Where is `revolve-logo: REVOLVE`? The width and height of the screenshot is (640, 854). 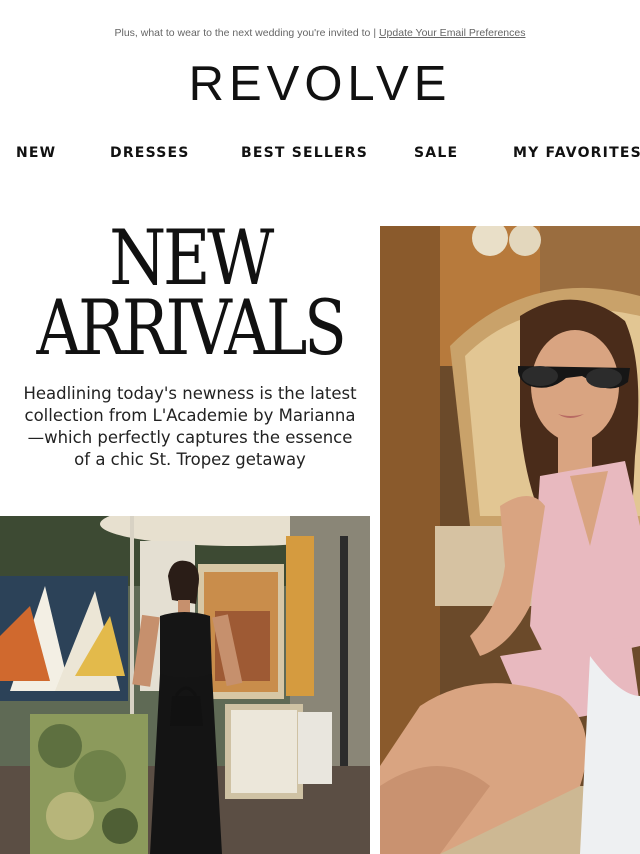 revolve-logo: REVOLVE is located at coordinates (320, 84).